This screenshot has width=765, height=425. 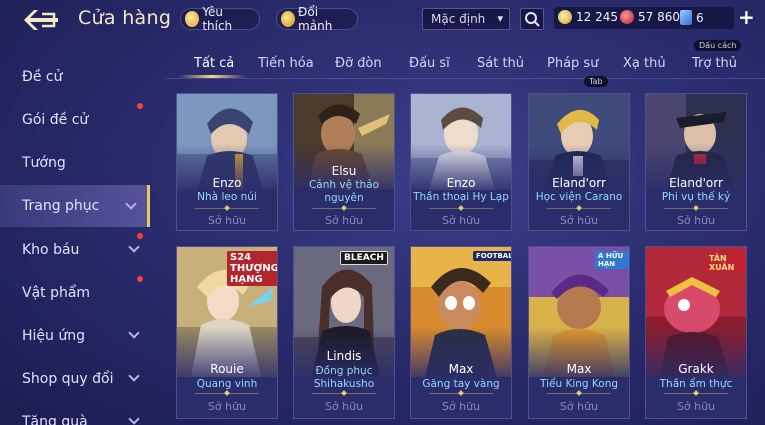 What do you see at coordinates (51, 250) in the screenshot?
I see `sidebar-item-label: Kho báu` at bounding box center [51, 250].